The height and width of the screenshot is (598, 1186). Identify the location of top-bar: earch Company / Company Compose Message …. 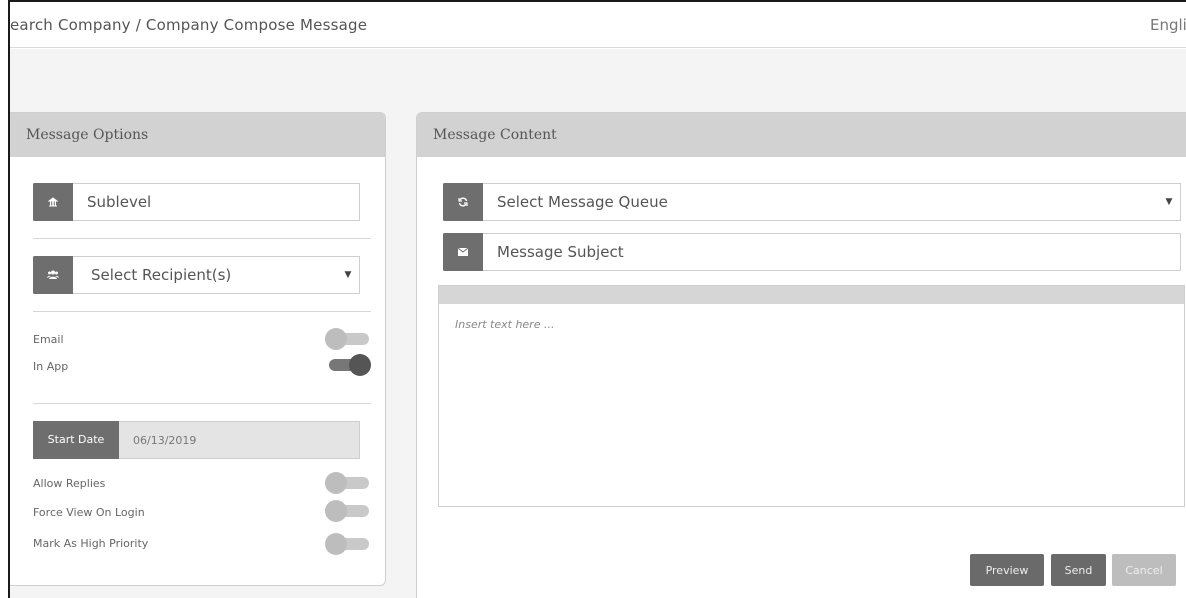
(598, 25).